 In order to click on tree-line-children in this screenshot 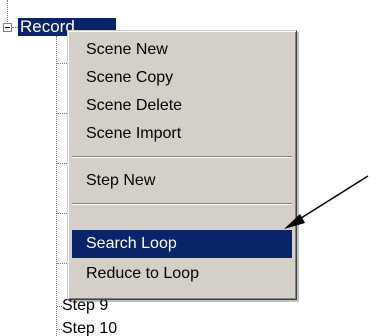, I will do `click(56, 186)`.